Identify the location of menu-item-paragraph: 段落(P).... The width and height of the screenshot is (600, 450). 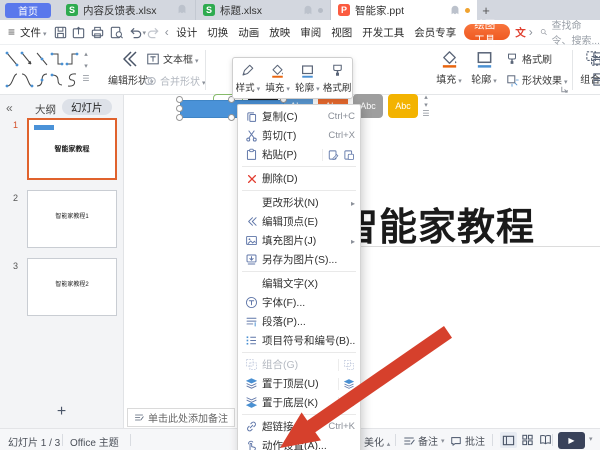
(299, 321).